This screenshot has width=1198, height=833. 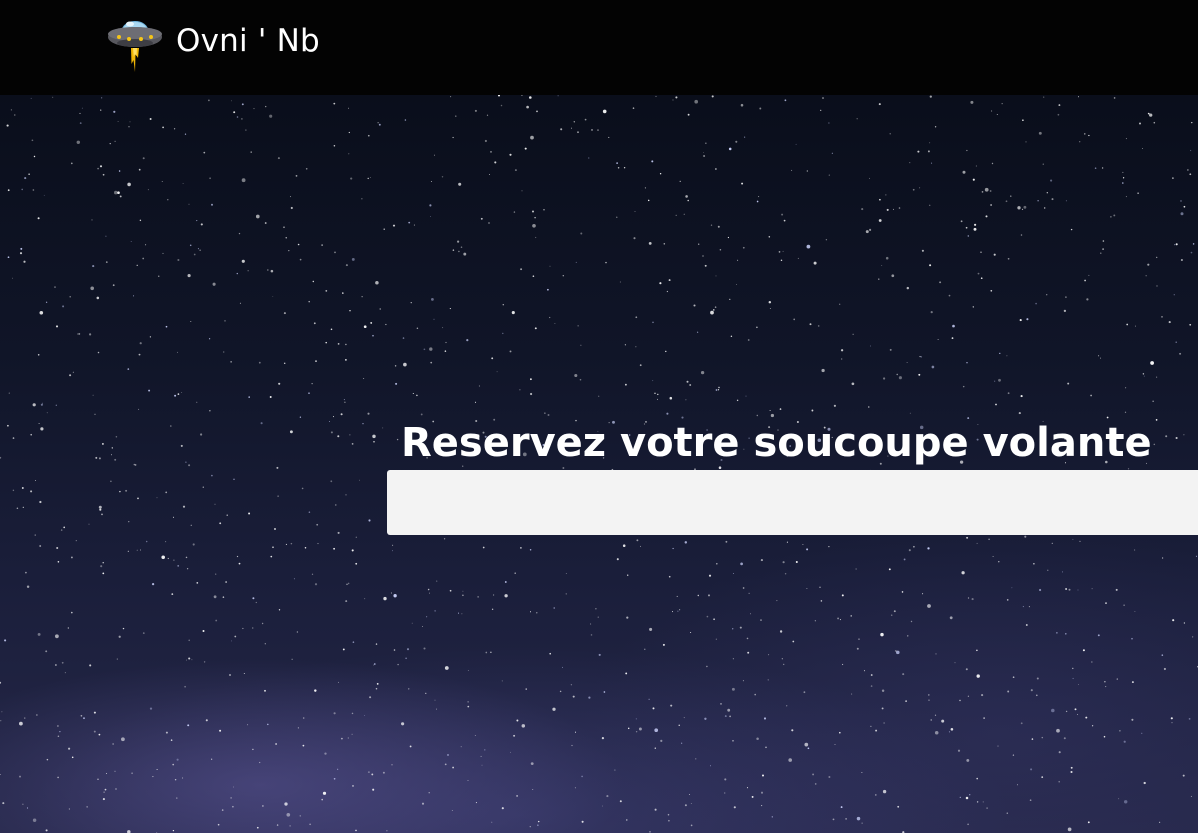 What do you see at coordinates (792, 502) in the screenshot?
I see `booking-search-input` at bounding box center [792, 502].